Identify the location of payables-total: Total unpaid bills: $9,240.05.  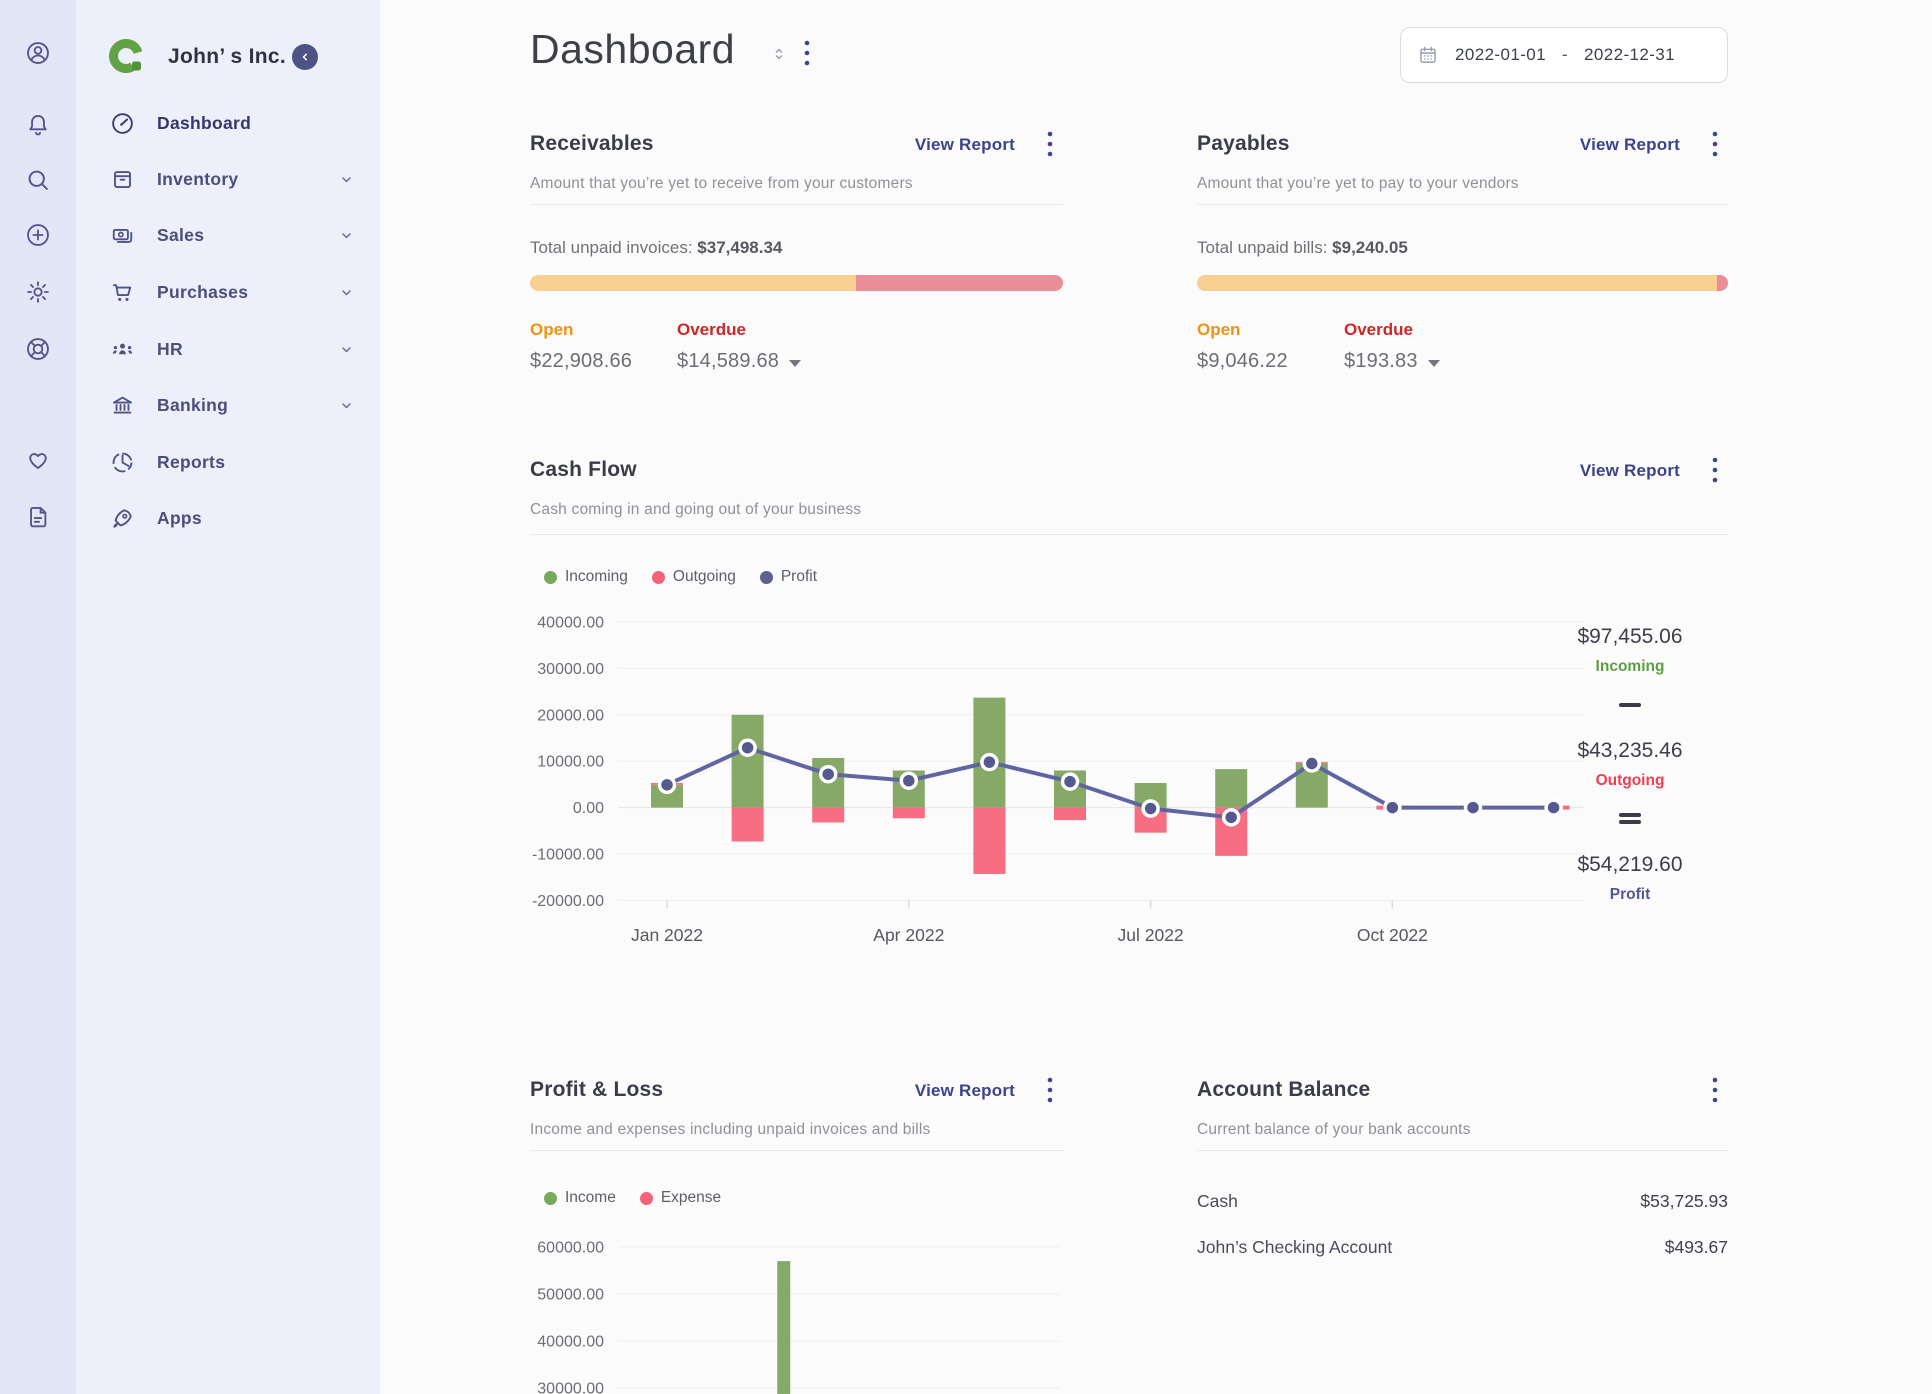
(1302, 247).